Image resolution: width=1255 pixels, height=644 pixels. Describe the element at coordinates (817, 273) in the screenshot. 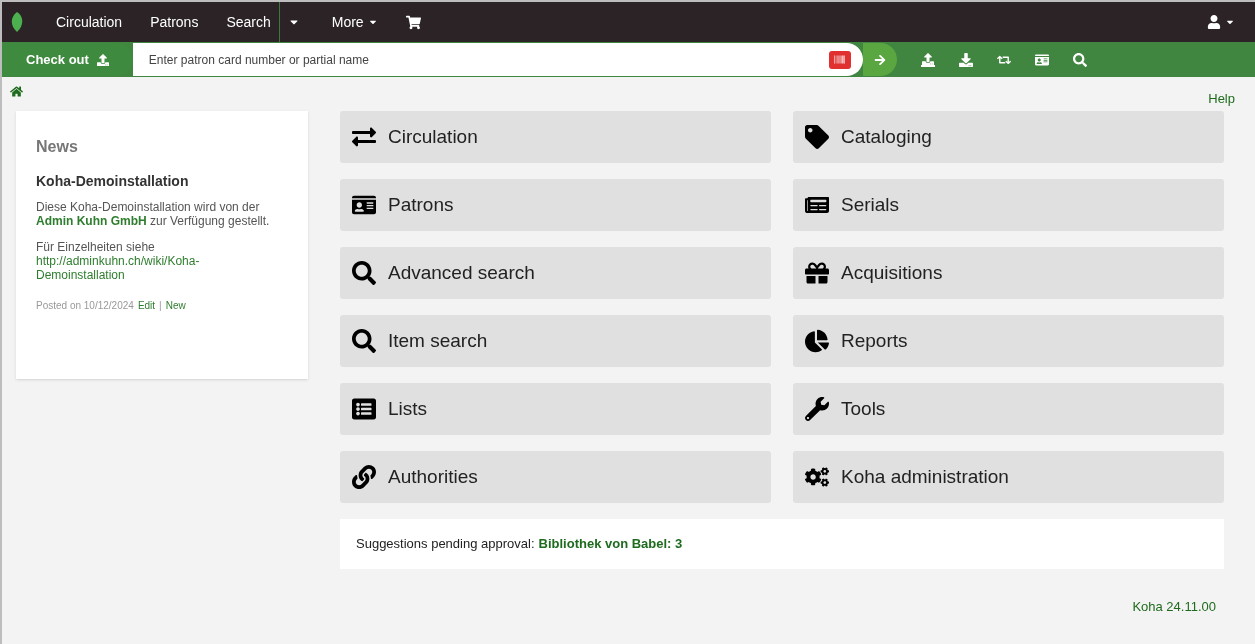

I see `gift-icon` at that location.